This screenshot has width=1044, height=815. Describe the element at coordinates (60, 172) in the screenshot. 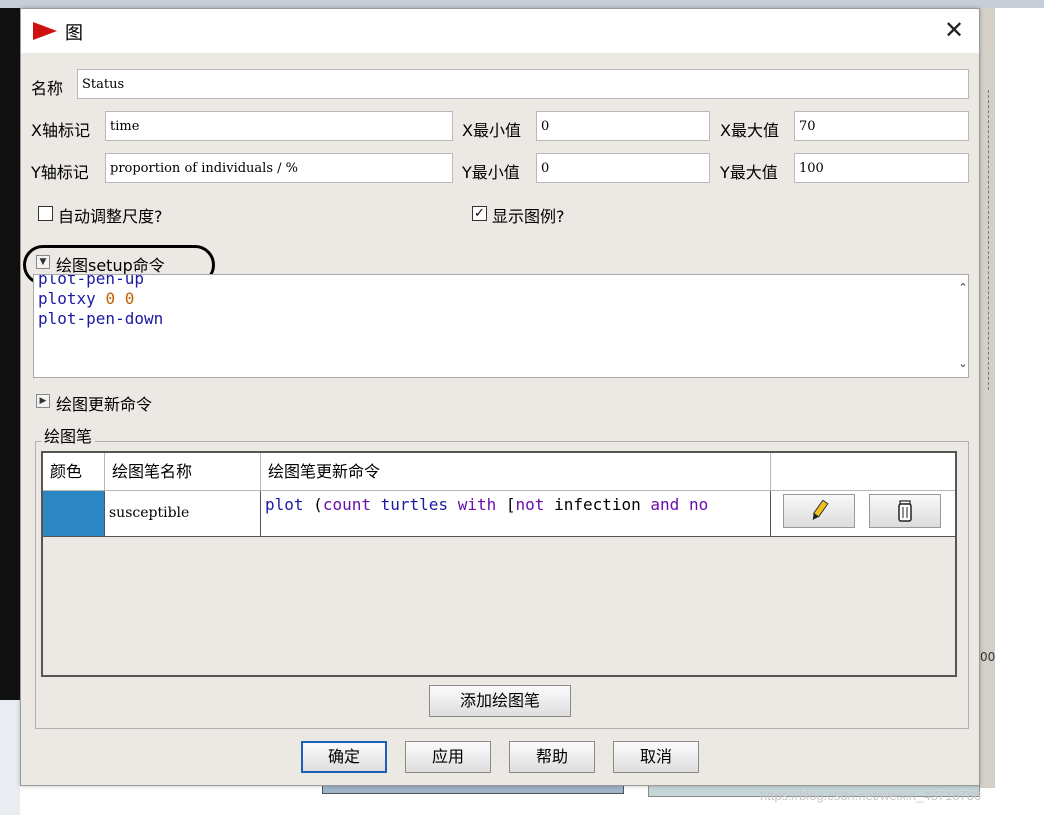

I see `y-axis-label: Y轴标记` at that location.